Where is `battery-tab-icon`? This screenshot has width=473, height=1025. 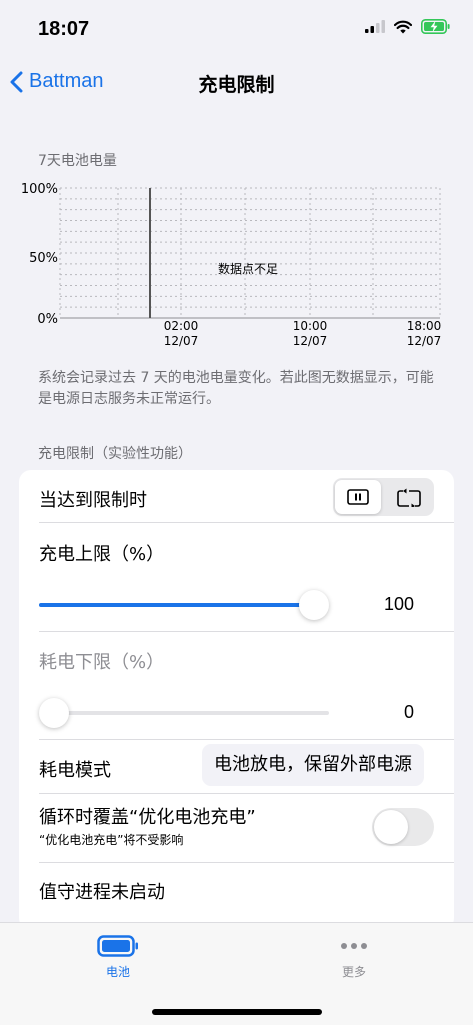
battery-tab-icon is located at coordinates (117, 946).